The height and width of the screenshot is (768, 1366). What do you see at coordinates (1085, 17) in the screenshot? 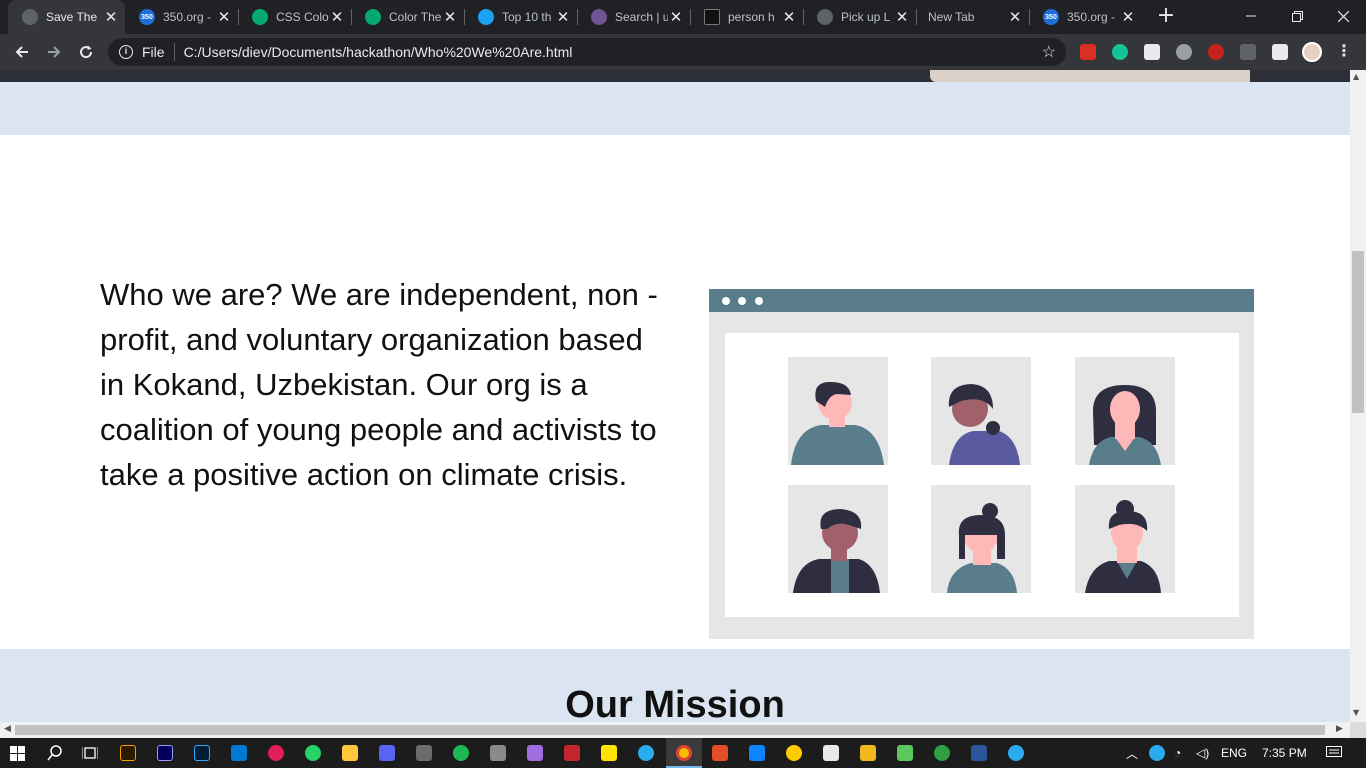
I see `tab-350-org-2: 350 350.org - ✕` at bounding box center [1085, 17].